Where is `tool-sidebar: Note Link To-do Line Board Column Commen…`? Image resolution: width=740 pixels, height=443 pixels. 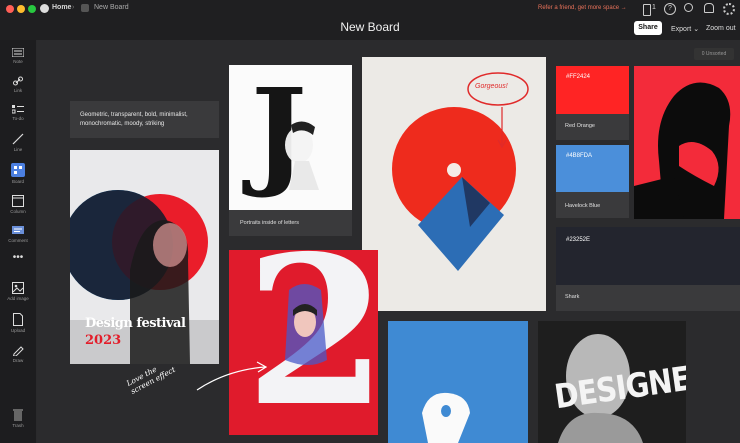 tool-sidebar: Note Link To-do Line Board Column Commen… is located at coordinates (18, 241).